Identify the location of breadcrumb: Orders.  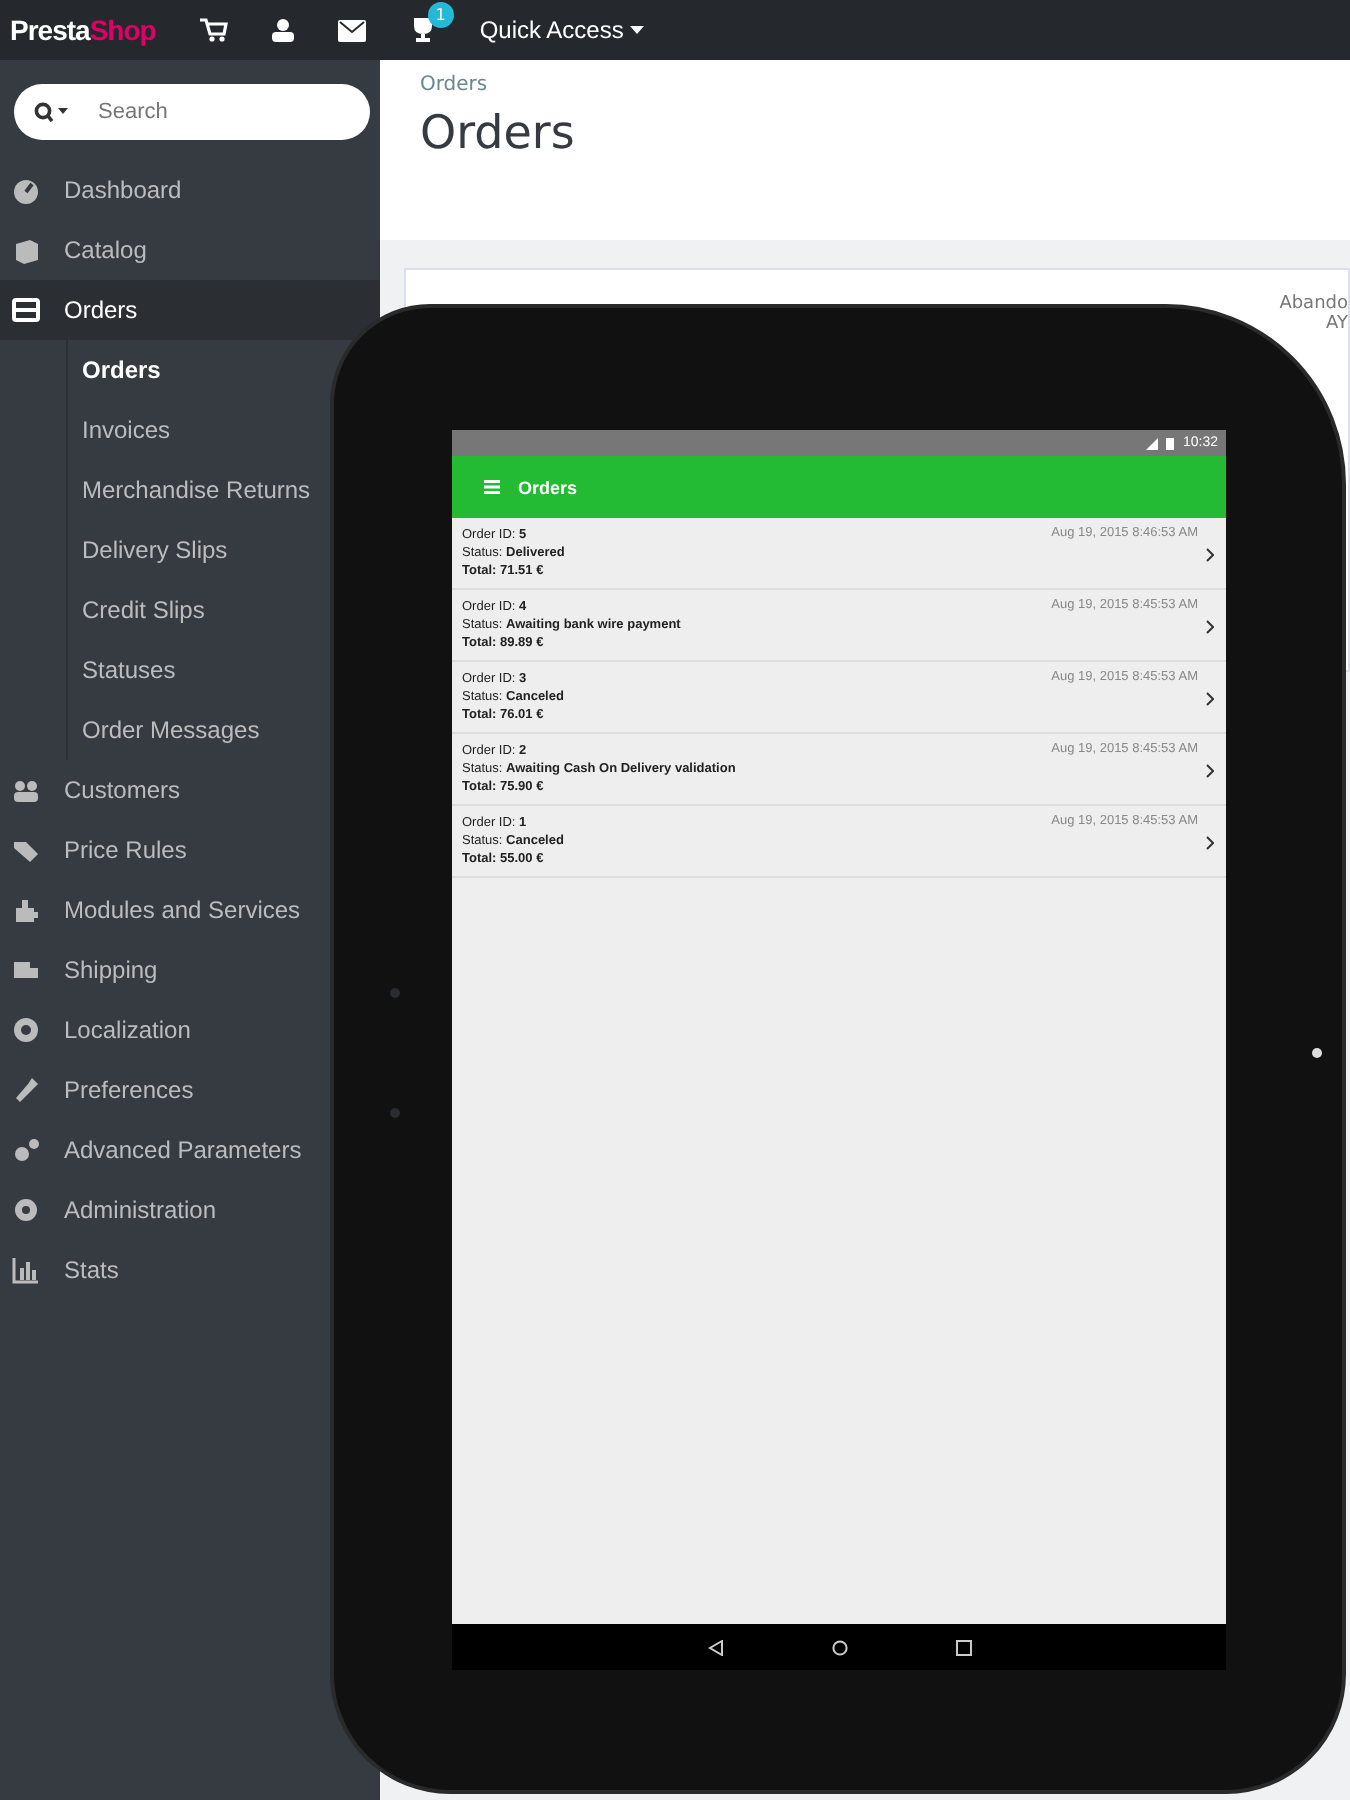
(885, 85).